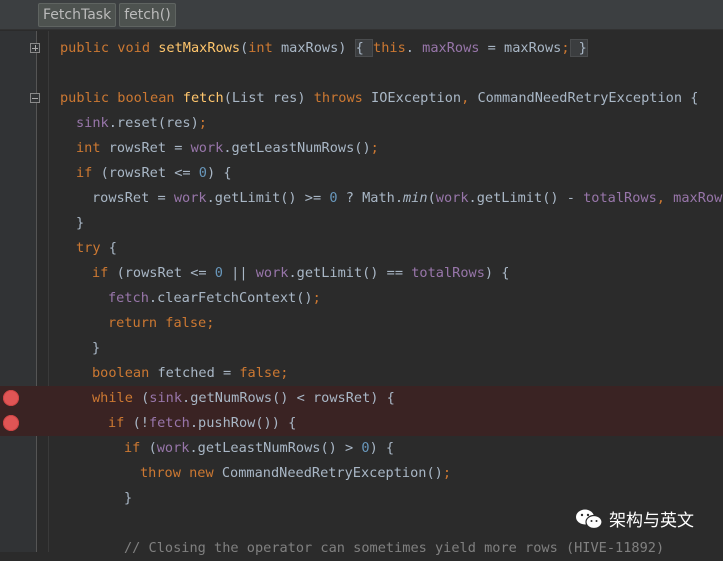  I want to click on code-token: new, so click(205, 473).